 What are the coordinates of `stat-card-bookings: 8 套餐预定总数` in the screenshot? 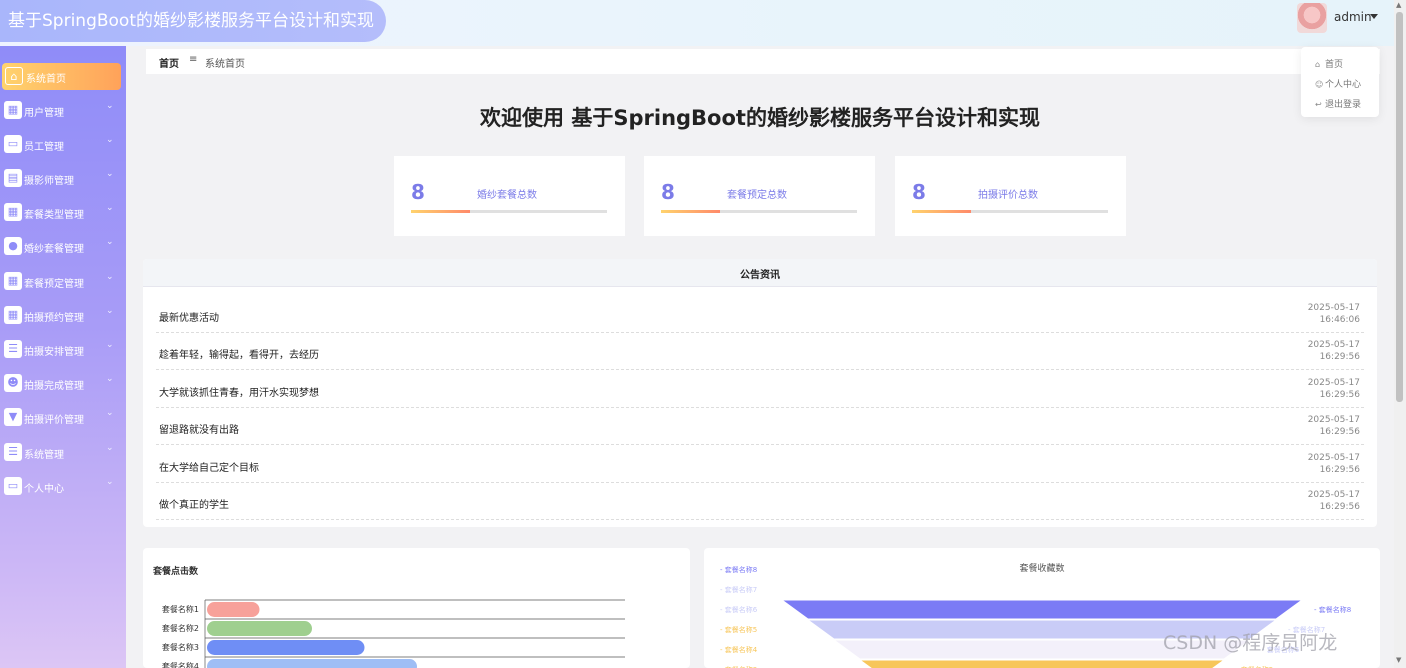 It's located at (759, 196).